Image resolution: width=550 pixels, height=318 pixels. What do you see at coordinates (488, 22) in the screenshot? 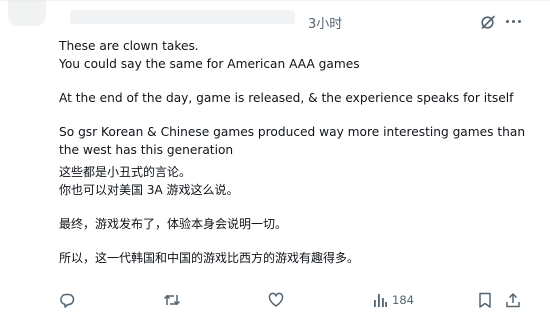
I see `grok-icon` at bounding box center [488, 22].